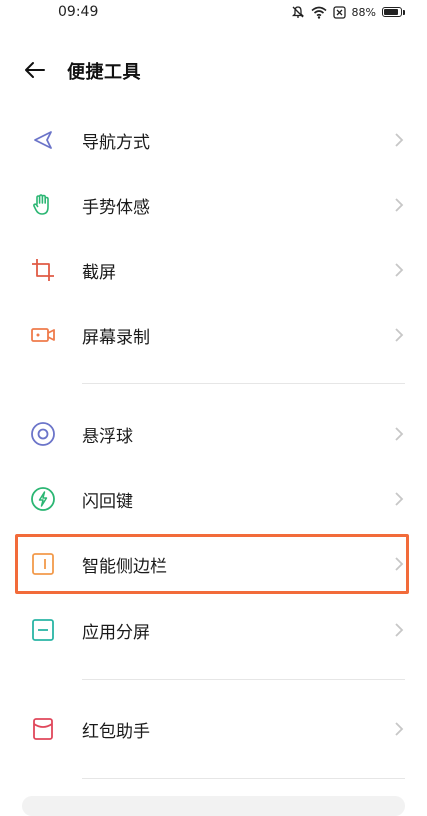 The width and height of the screenshot is (427, 816). What do you see at coordinates (213, 499) in the screenshot?
I see `menu-item-flashback-key: 闪回键` at bounding box center [213, 499].